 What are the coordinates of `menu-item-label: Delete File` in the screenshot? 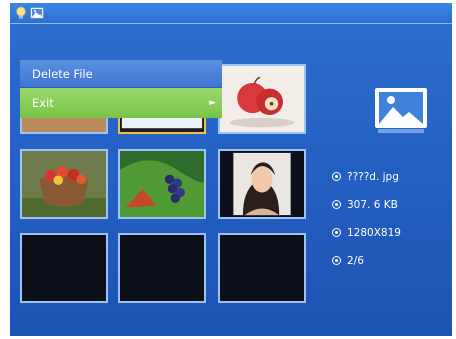 It's located at (62, 74).